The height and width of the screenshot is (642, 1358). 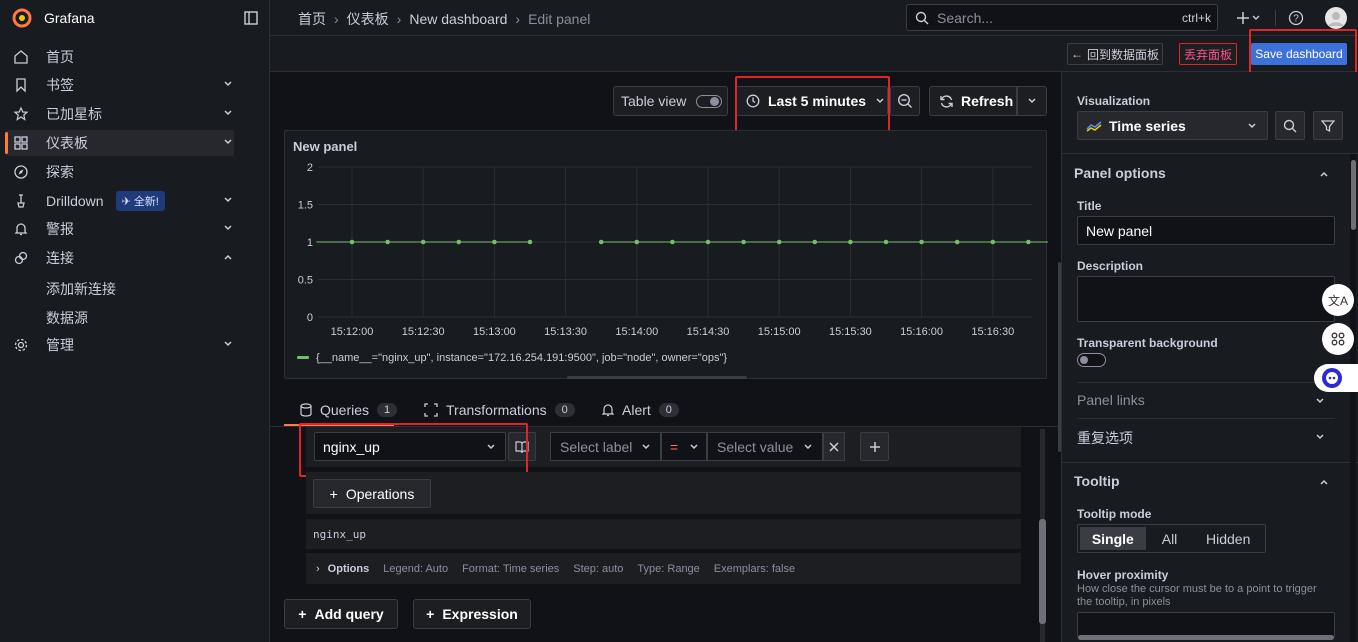 What do you see at coordinates (657, 377) in the screenshot?
I see `panel-resize-handle` at bounding box center [657, 377].